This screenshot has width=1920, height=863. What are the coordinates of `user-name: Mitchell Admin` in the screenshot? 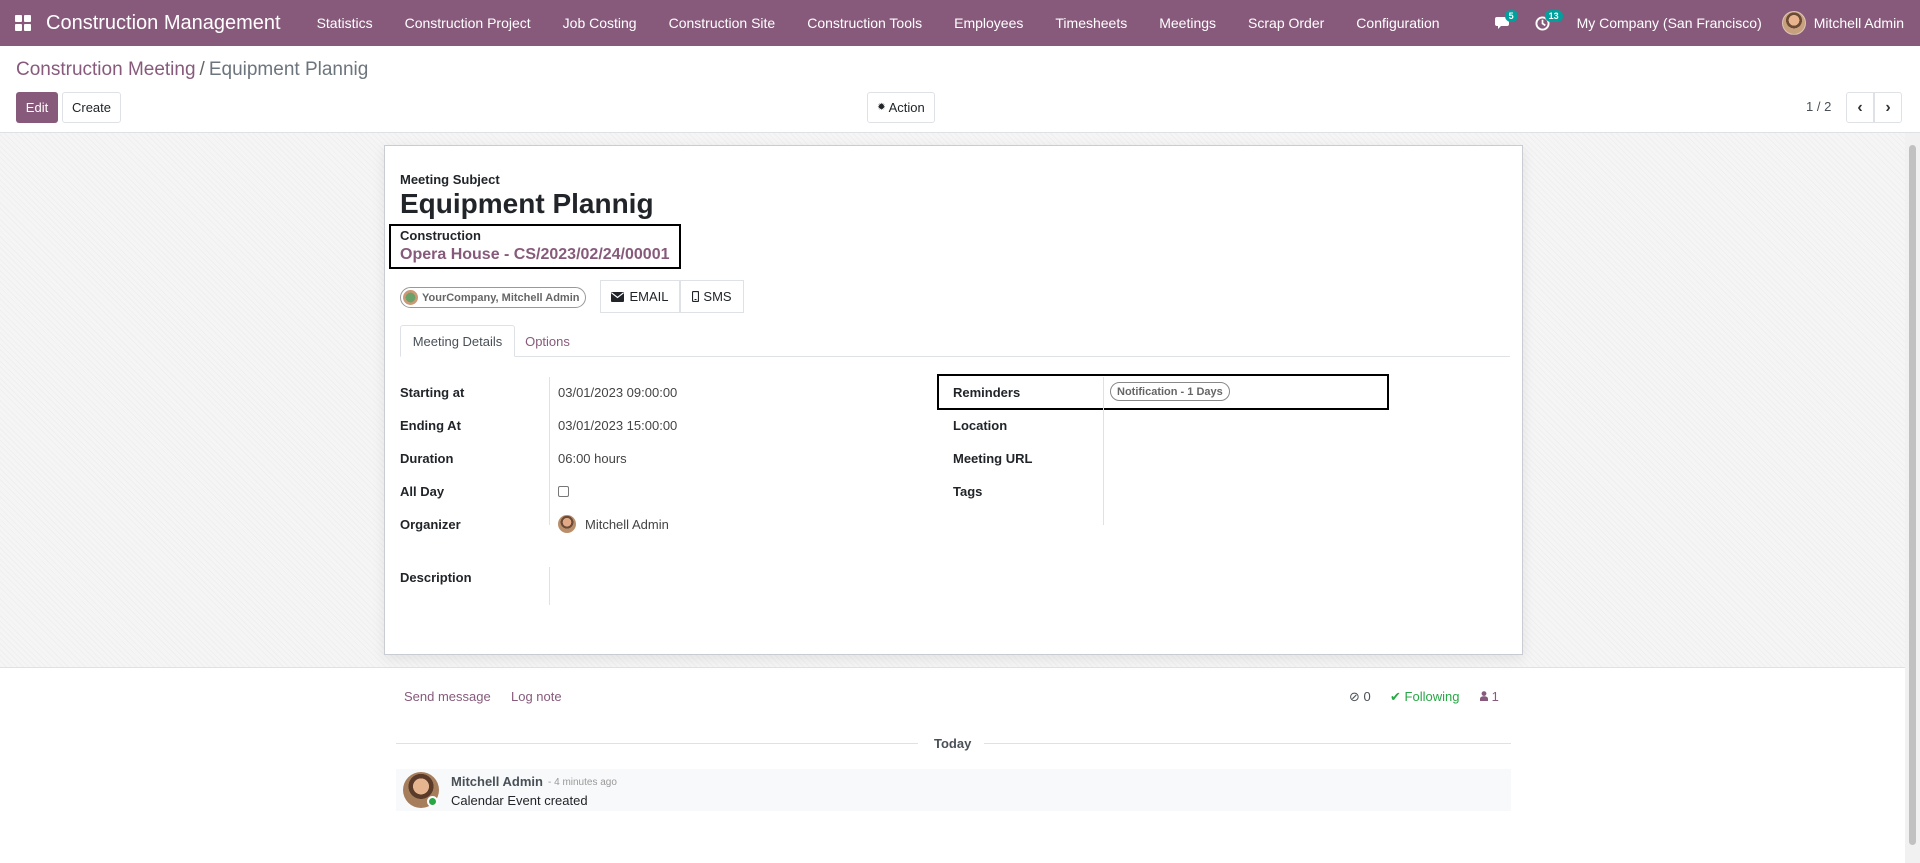 It's located at (1858, 23).